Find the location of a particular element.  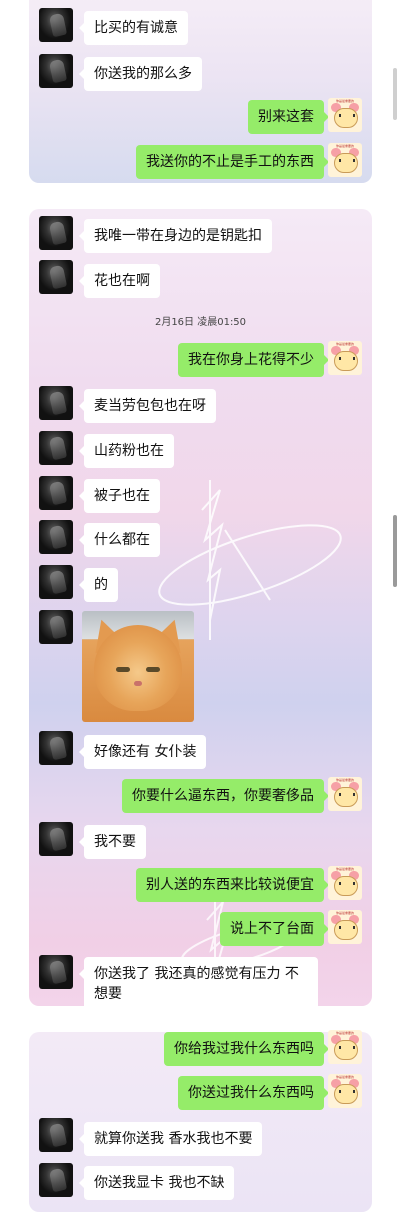

orange-cat-image is located at coordinates (138, 666).